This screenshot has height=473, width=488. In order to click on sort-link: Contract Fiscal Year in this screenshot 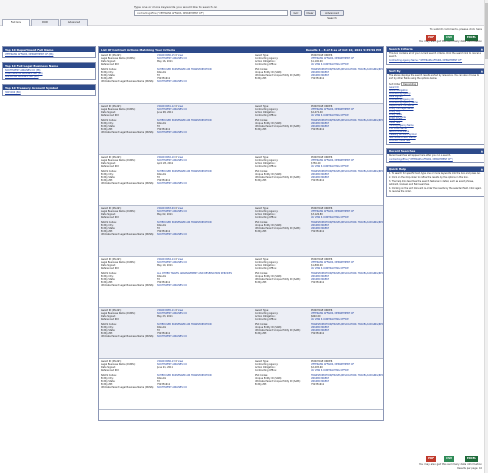, I will do `click(436, 141)`.